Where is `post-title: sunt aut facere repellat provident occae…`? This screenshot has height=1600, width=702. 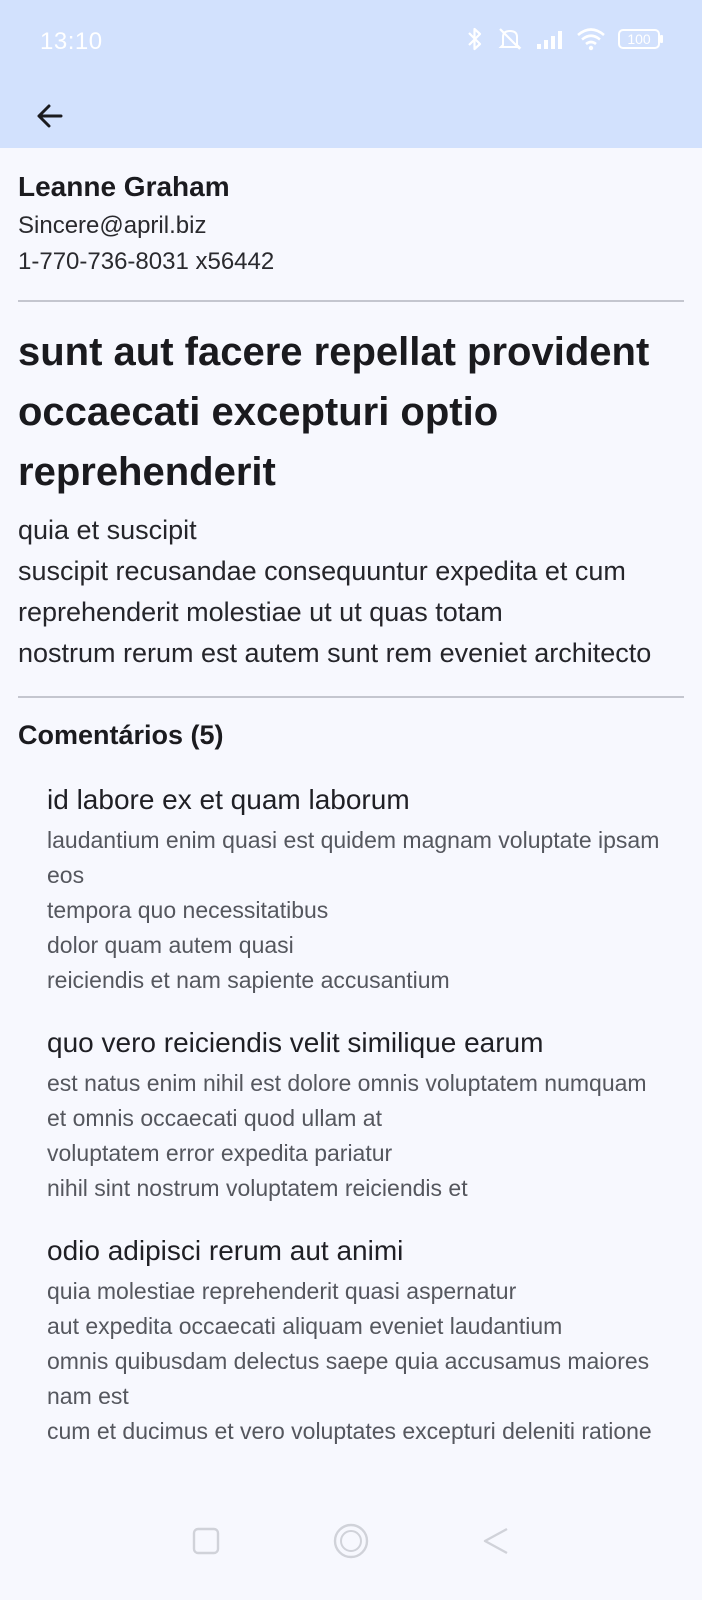 post-title: sunt aut facere repellat provident occae… is located at coordinates (334, 412).